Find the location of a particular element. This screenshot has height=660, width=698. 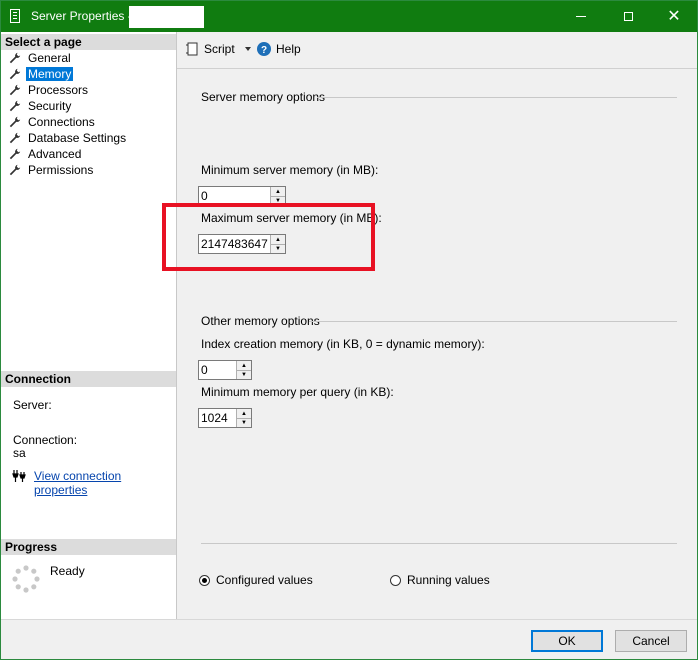

view-connection-properties-link: View connection properties is located at coordinates (105, 483).